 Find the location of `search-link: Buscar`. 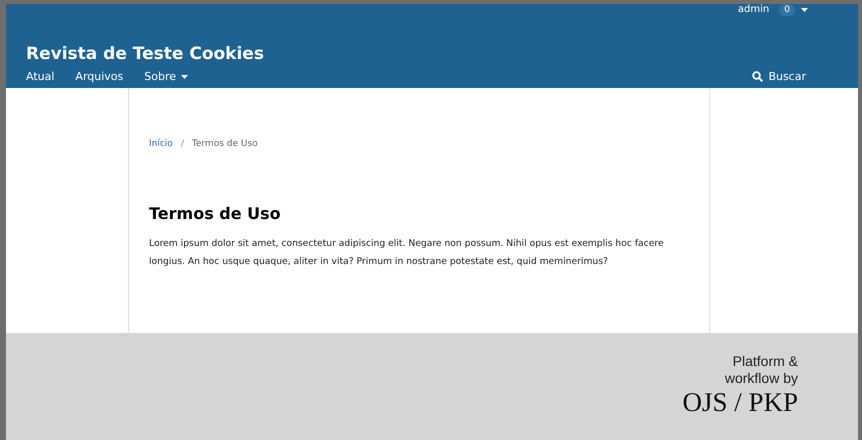

search-link: Buscar is located at coordinates (779, 76).